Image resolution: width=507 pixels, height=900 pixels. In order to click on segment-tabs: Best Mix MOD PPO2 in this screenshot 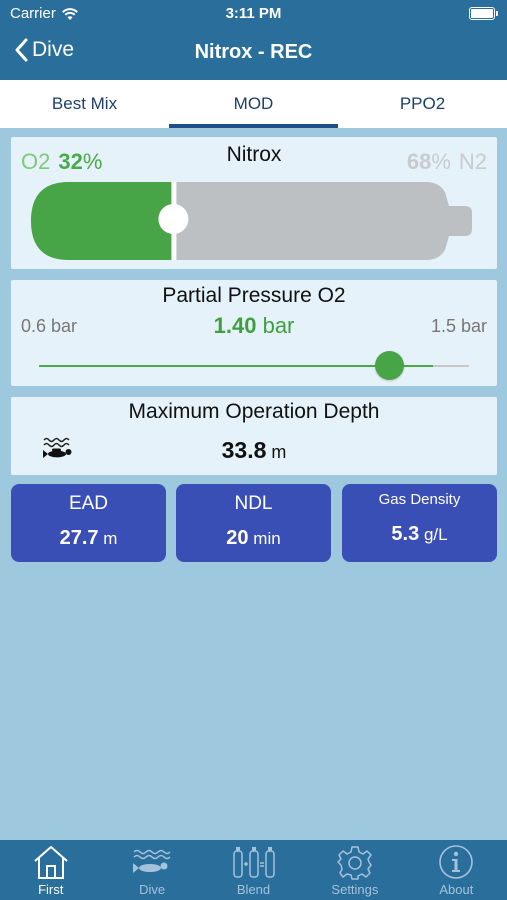, I will do `click(253, 104)`.